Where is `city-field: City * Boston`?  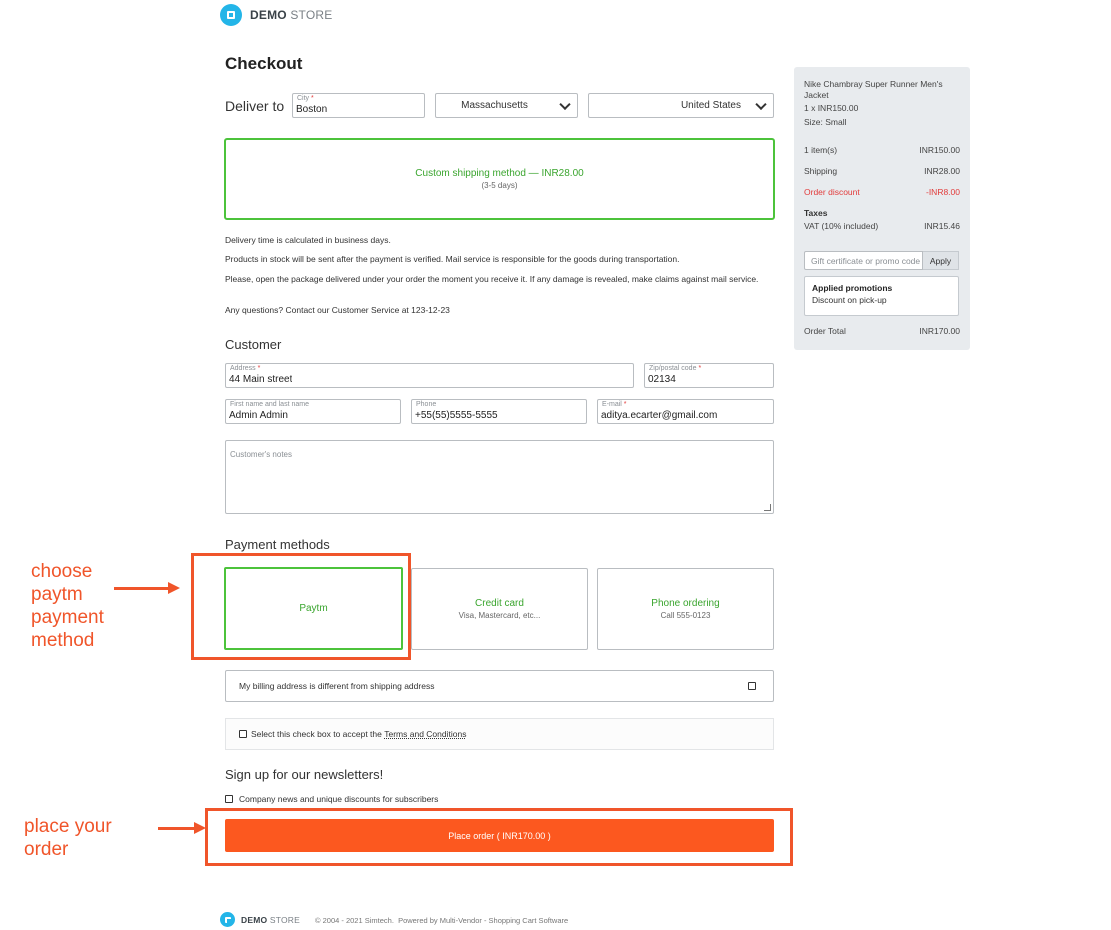 city-field: City * Boston is located at coordinates (358, 105).